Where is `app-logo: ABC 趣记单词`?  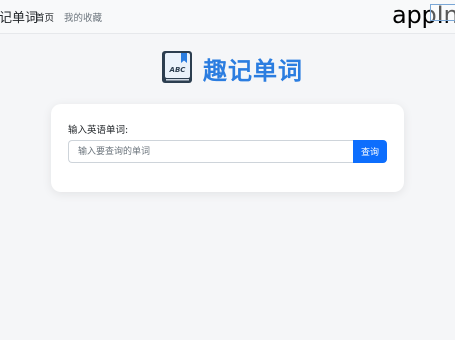
app-logo: ABC 趣记单词 is located at coordinates (232, 68).